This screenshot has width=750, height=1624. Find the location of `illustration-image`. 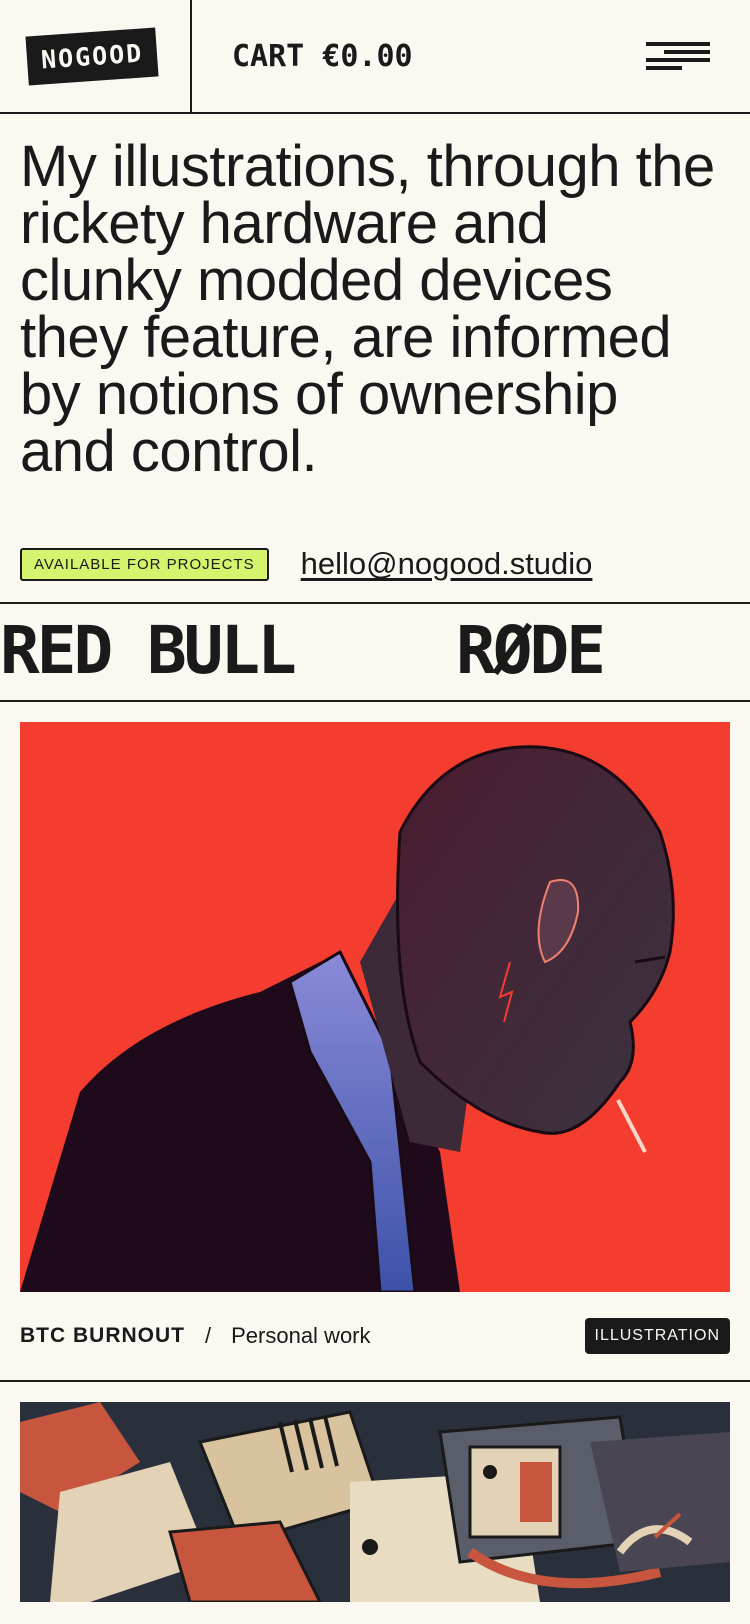

illustration-image is located at coordinates (375, 1502).